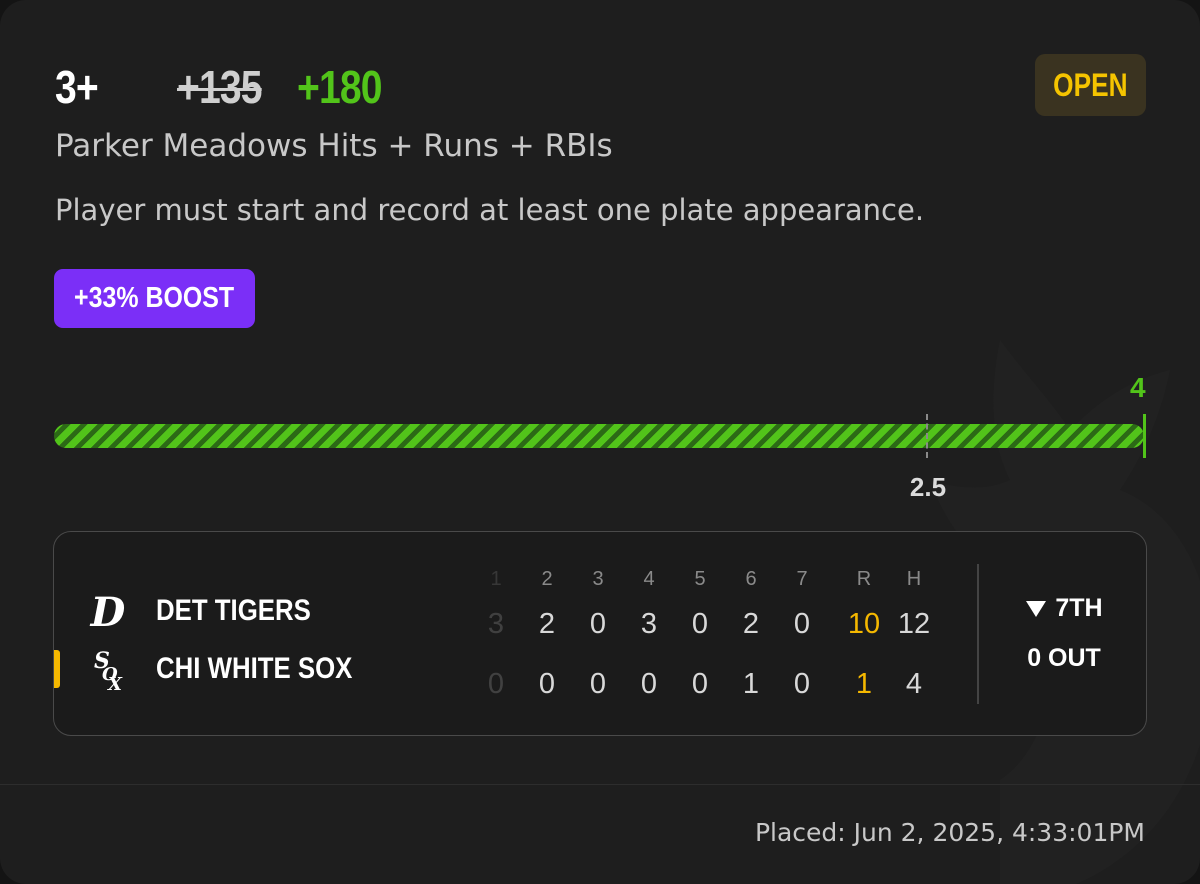  I want to click on white-sox-logo-icon: S O X, so click(108, 669).